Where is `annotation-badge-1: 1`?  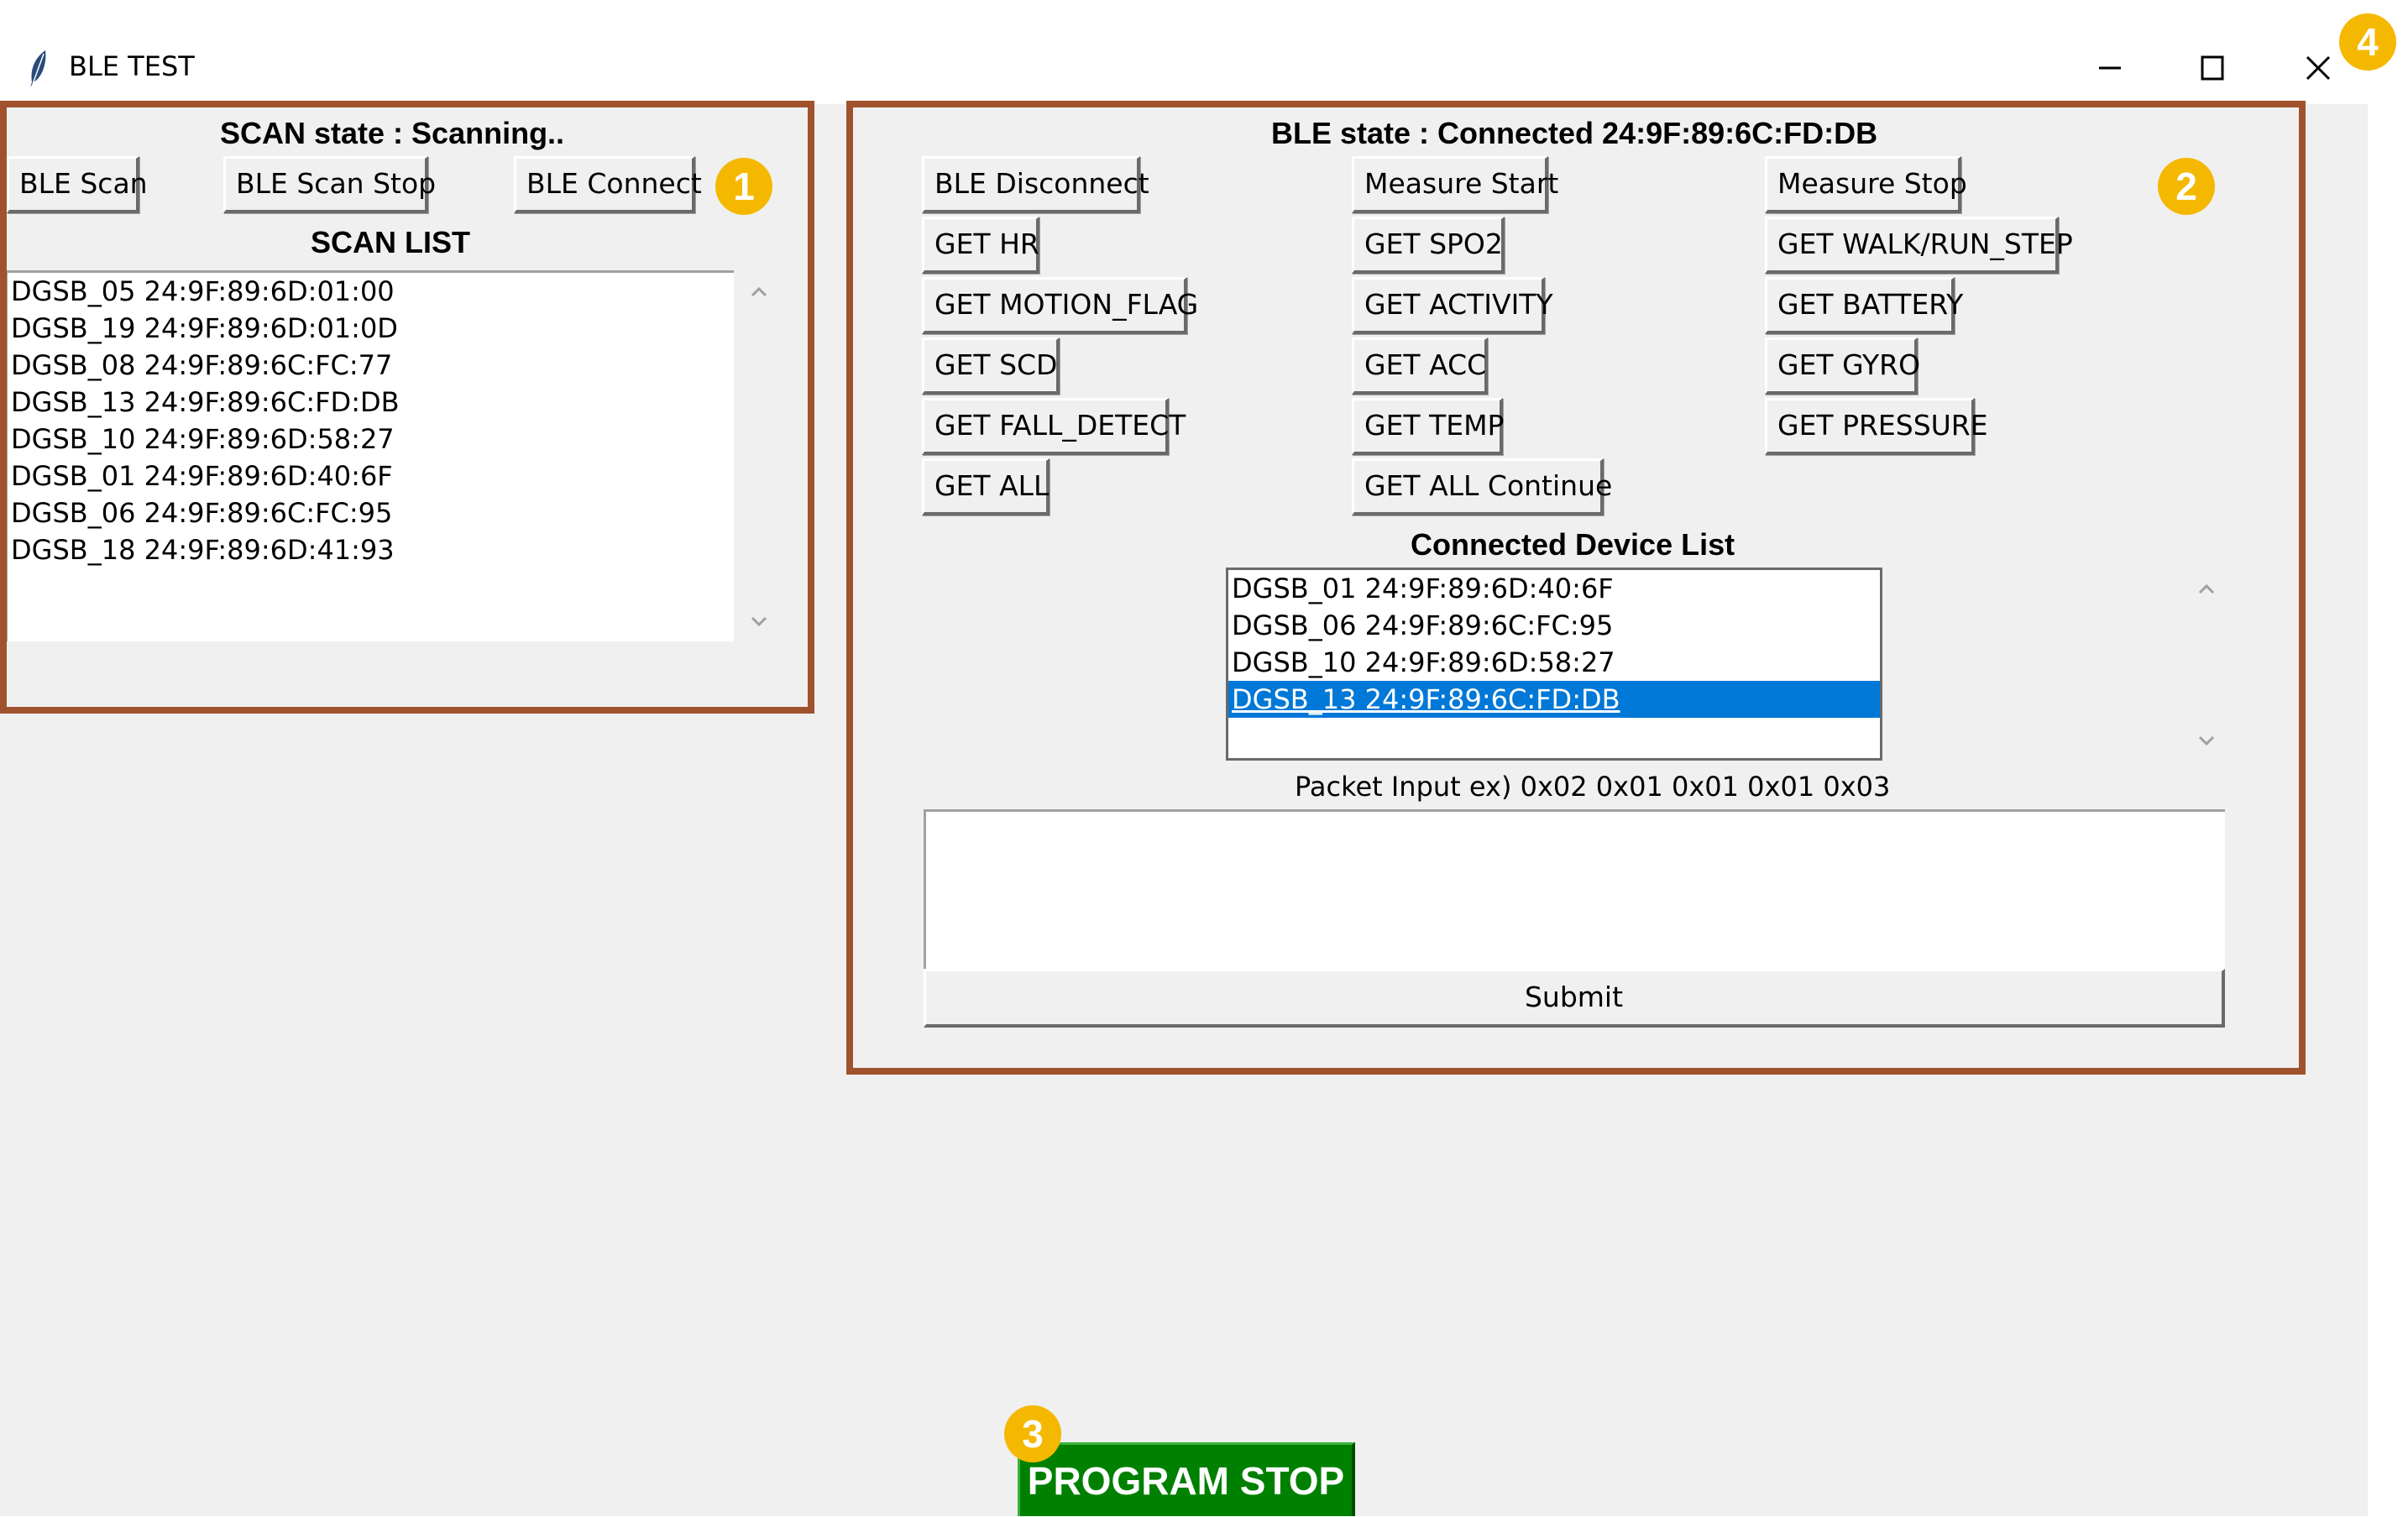 annotation-badge-1: 1 is located at coordinates (743, 186).